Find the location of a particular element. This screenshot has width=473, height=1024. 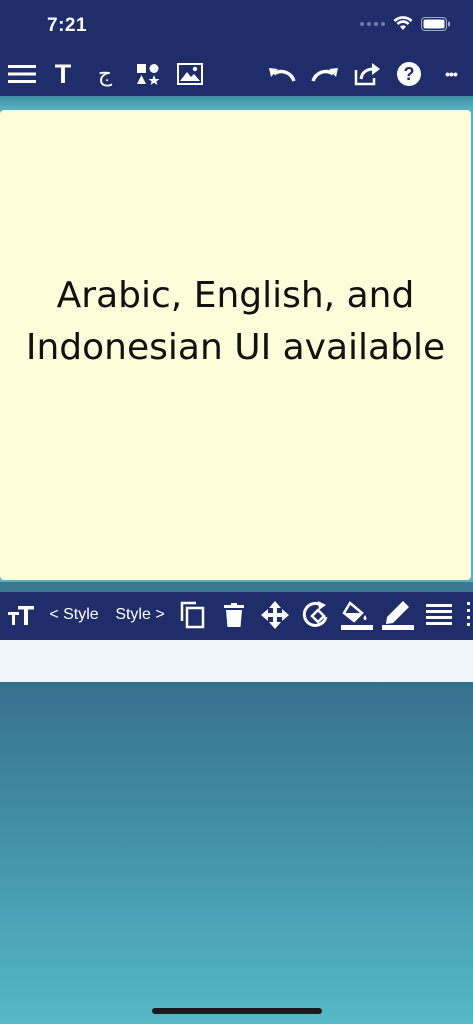

status-bar: 7:21 is located at coordinates (236, 26).